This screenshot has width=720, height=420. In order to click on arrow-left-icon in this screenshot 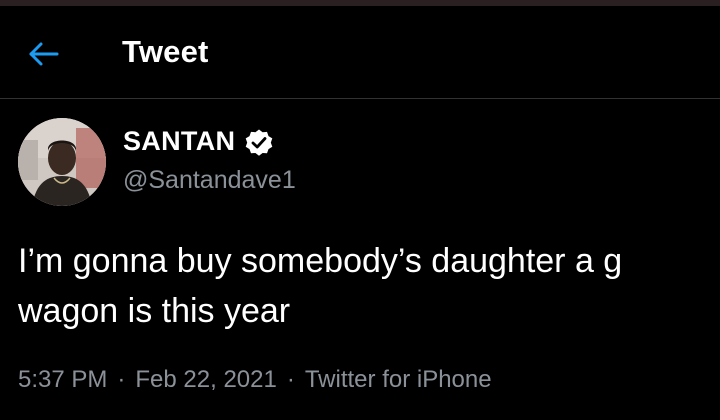, I will do `click(44, 54)`.